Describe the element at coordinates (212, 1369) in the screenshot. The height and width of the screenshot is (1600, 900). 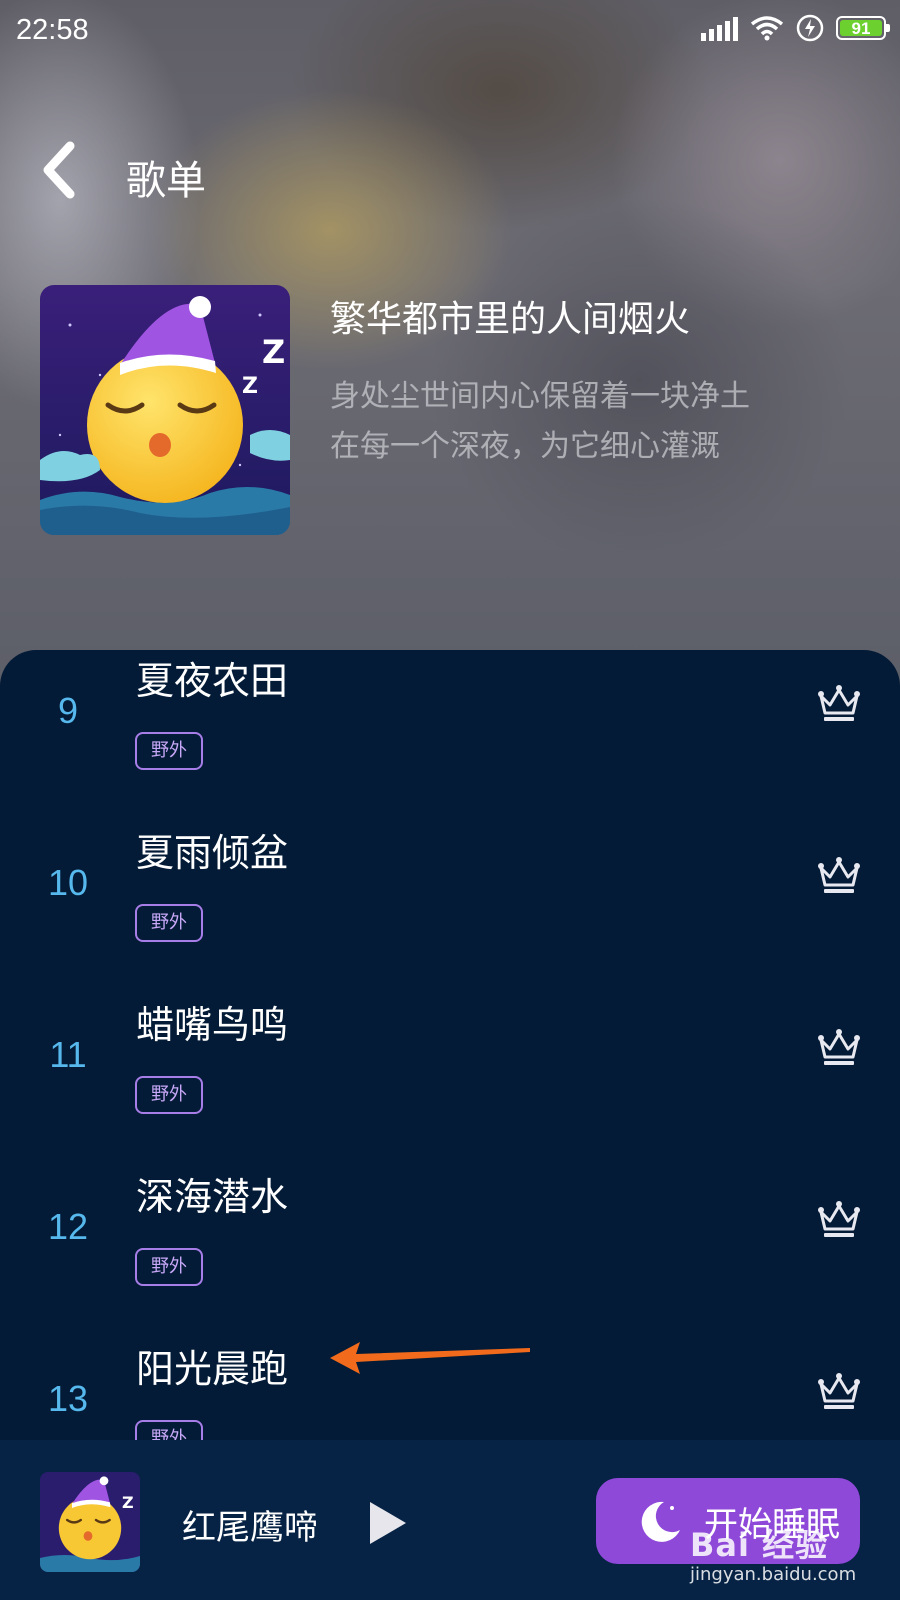
I see `track-title: 阳光晨跑` at that location.